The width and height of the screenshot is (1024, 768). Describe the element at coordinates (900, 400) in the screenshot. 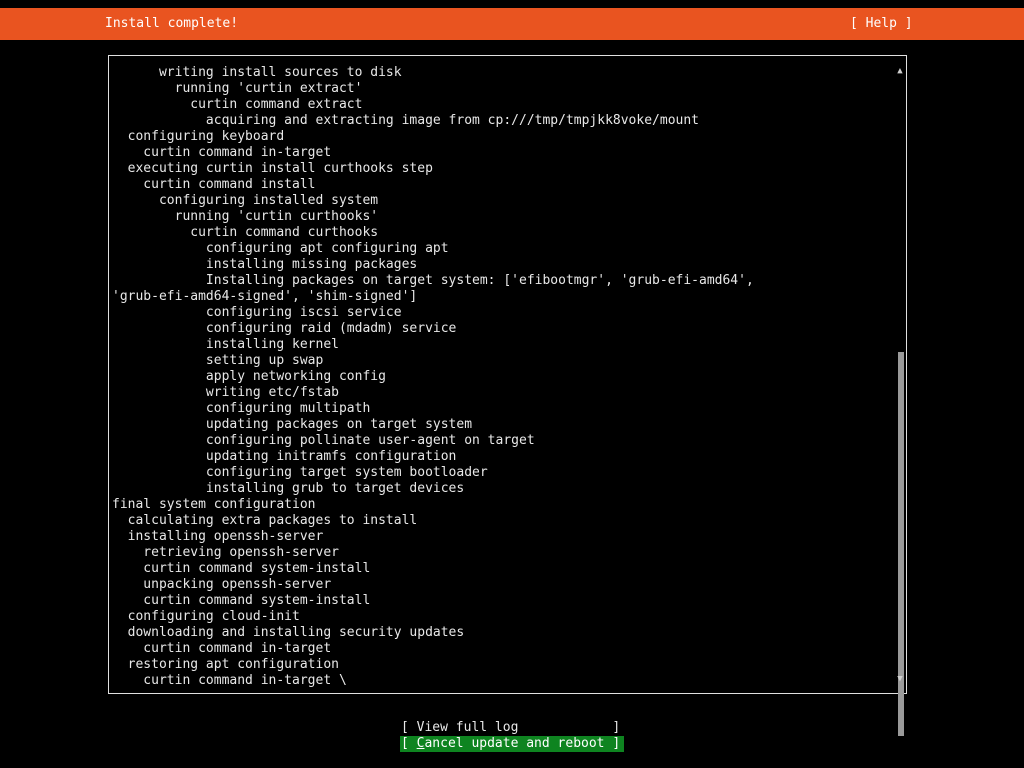

I see `log-scrollbar: ▲ ▼` at that location.